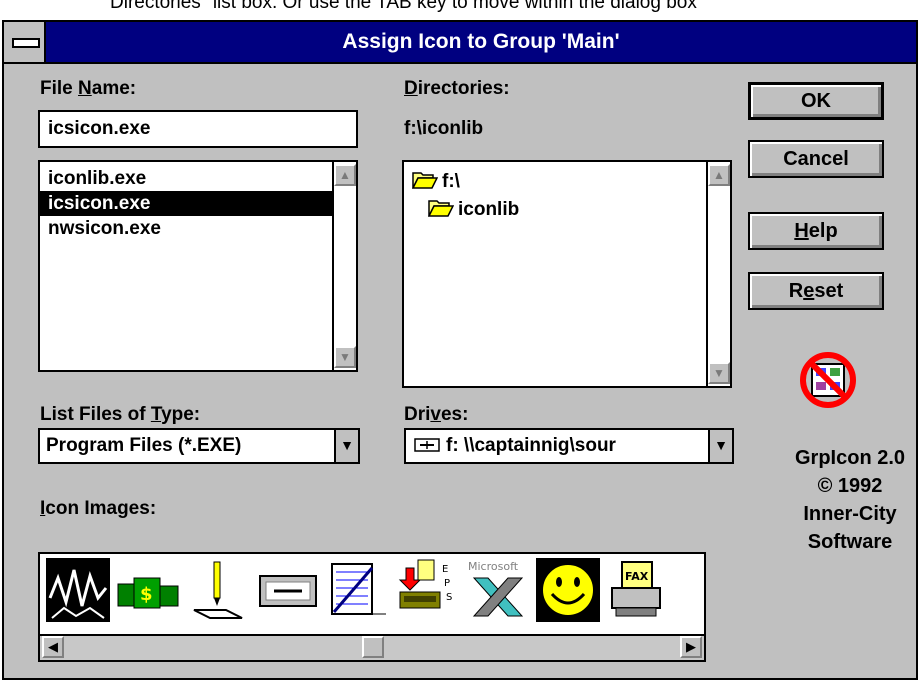  Describe the element at coordinates (638, 590) in the screenshot. I see `fax-icon: FAX` at that location.